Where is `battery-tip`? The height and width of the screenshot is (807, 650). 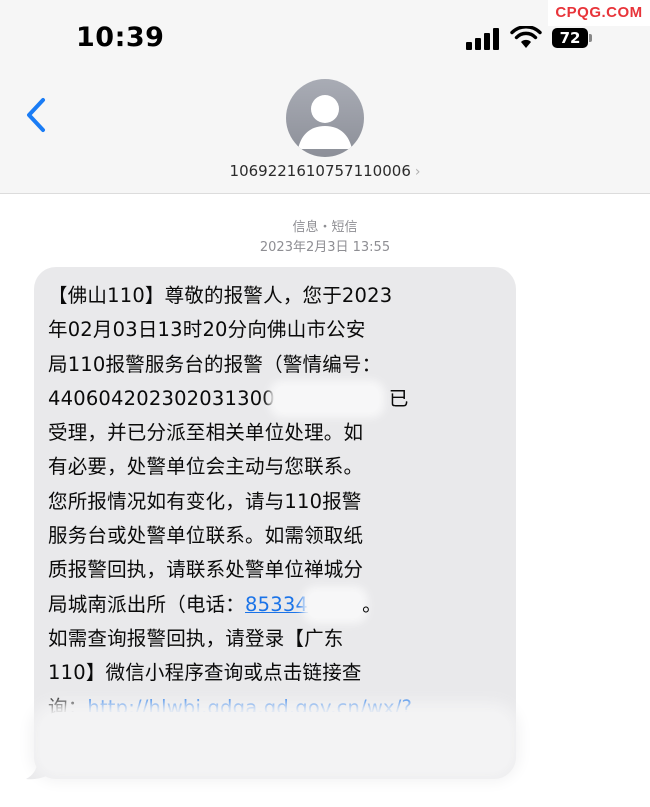 battery-tip is located at coordinates (590, 38).